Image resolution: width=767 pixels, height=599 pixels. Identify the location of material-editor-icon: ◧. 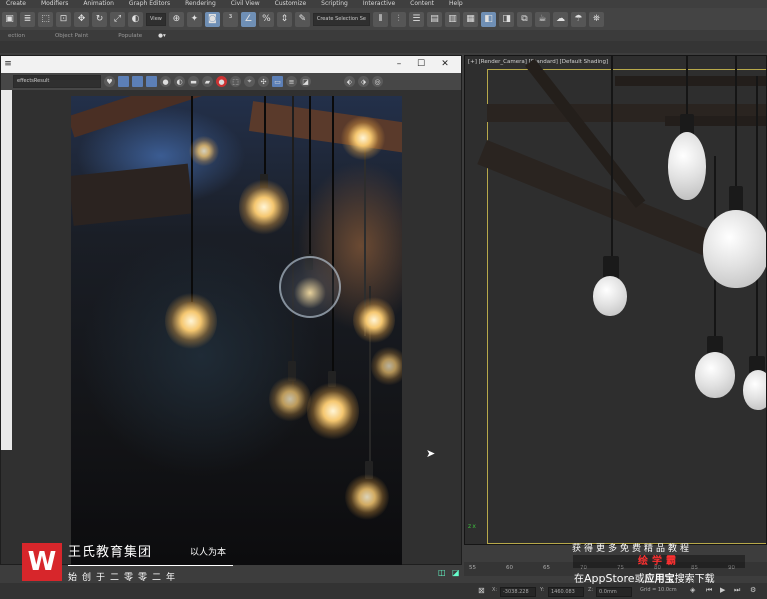
(488, 19).